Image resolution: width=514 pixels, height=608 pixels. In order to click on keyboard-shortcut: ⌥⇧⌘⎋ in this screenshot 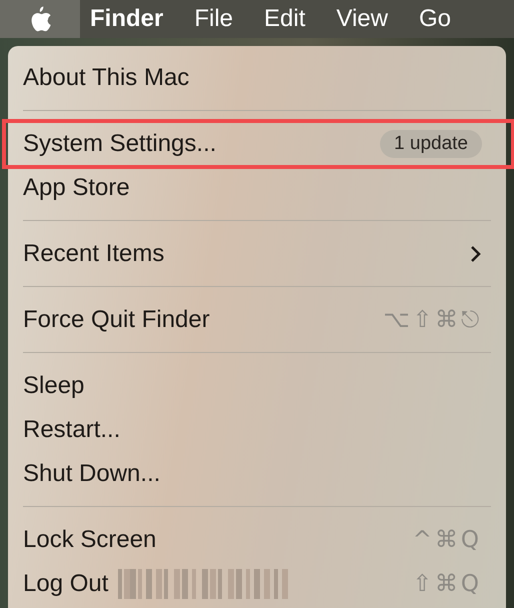, I will do `click(432, 320)`.